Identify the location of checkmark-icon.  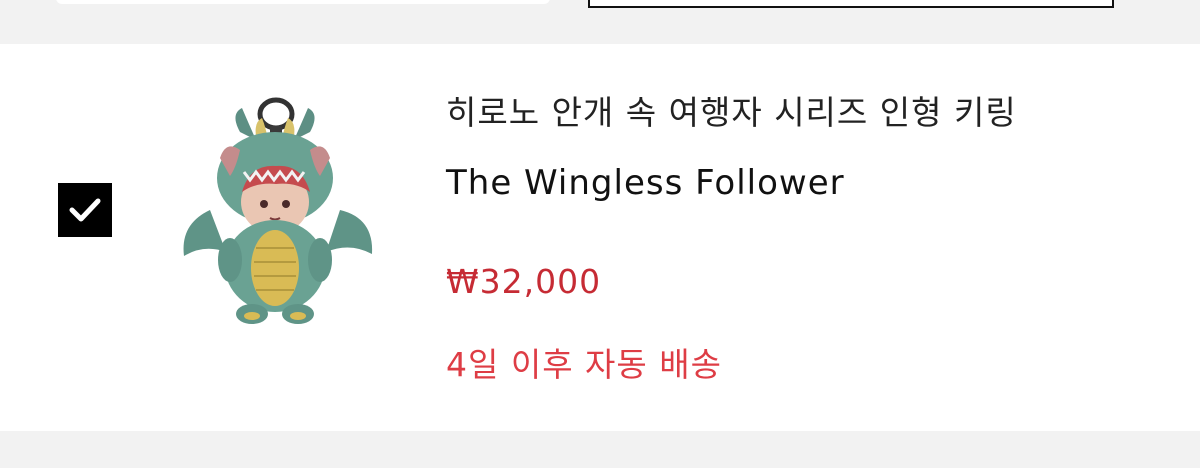
(85, 210).